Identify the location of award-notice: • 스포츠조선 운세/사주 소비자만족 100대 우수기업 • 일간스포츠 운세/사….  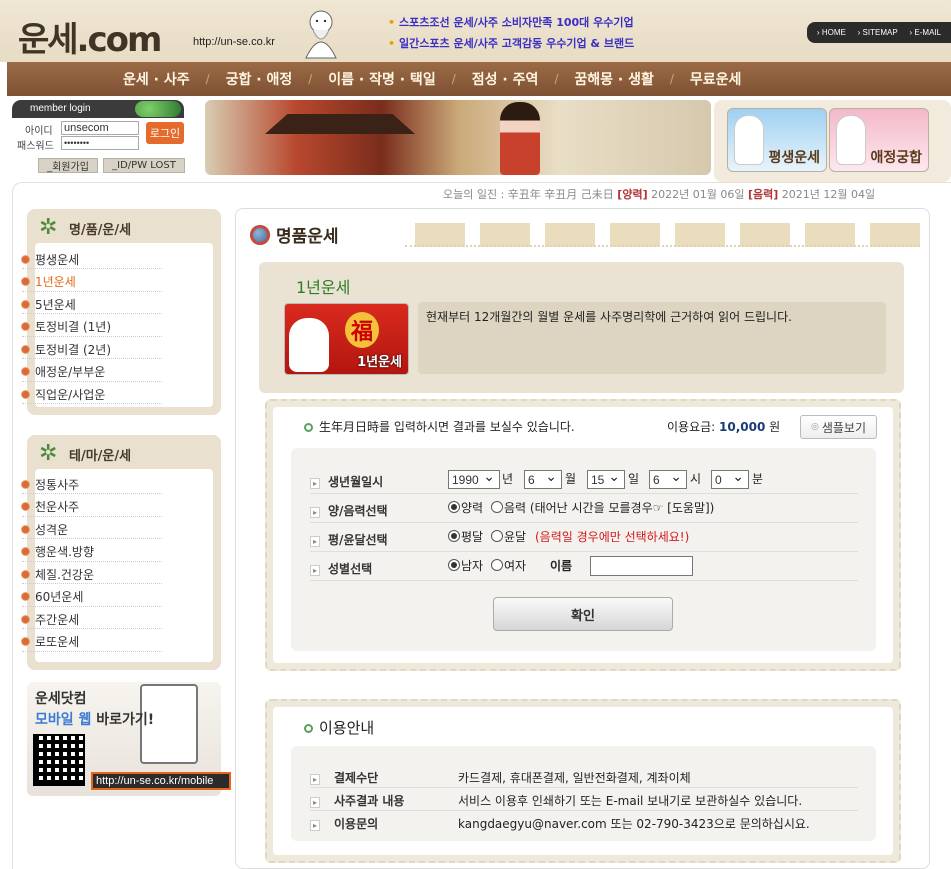
(511, 33).